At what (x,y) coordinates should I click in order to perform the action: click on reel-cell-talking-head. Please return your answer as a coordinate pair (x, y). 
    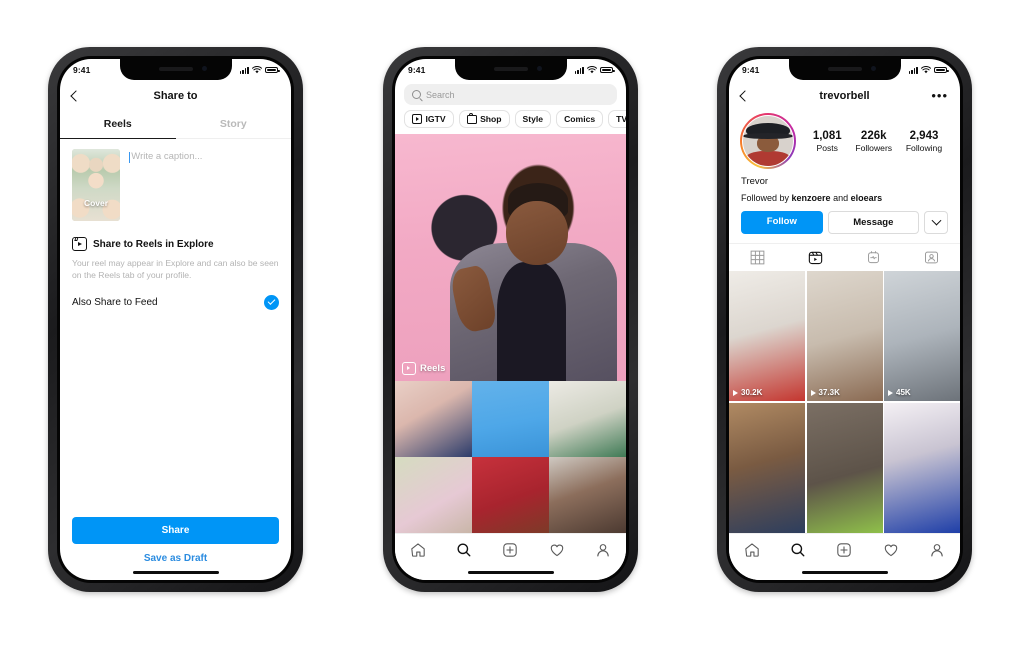
    Looking at the image, I should click on (767, 467).